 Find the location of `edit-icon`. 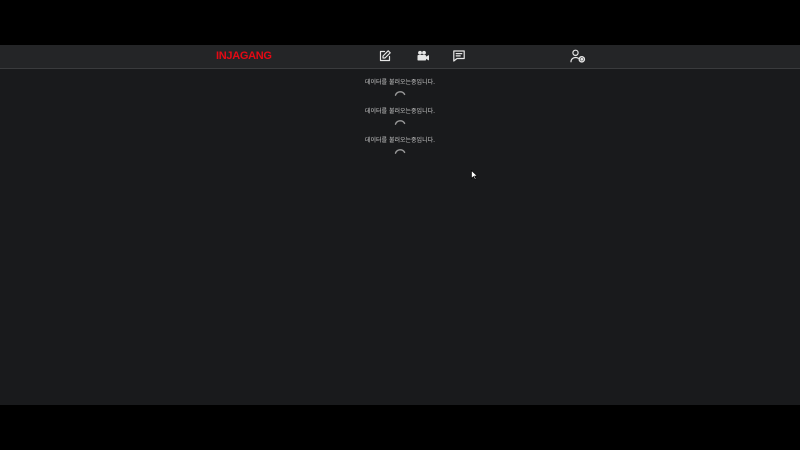

edit-icon is located at coordinates (385, 56).